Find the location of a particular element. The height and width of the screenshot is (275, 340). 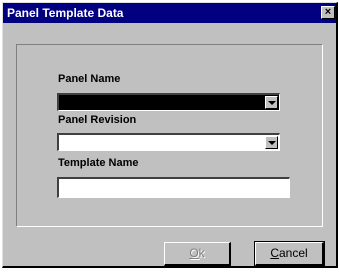

panel-name-dropdown is located at coordinates (168, 102).